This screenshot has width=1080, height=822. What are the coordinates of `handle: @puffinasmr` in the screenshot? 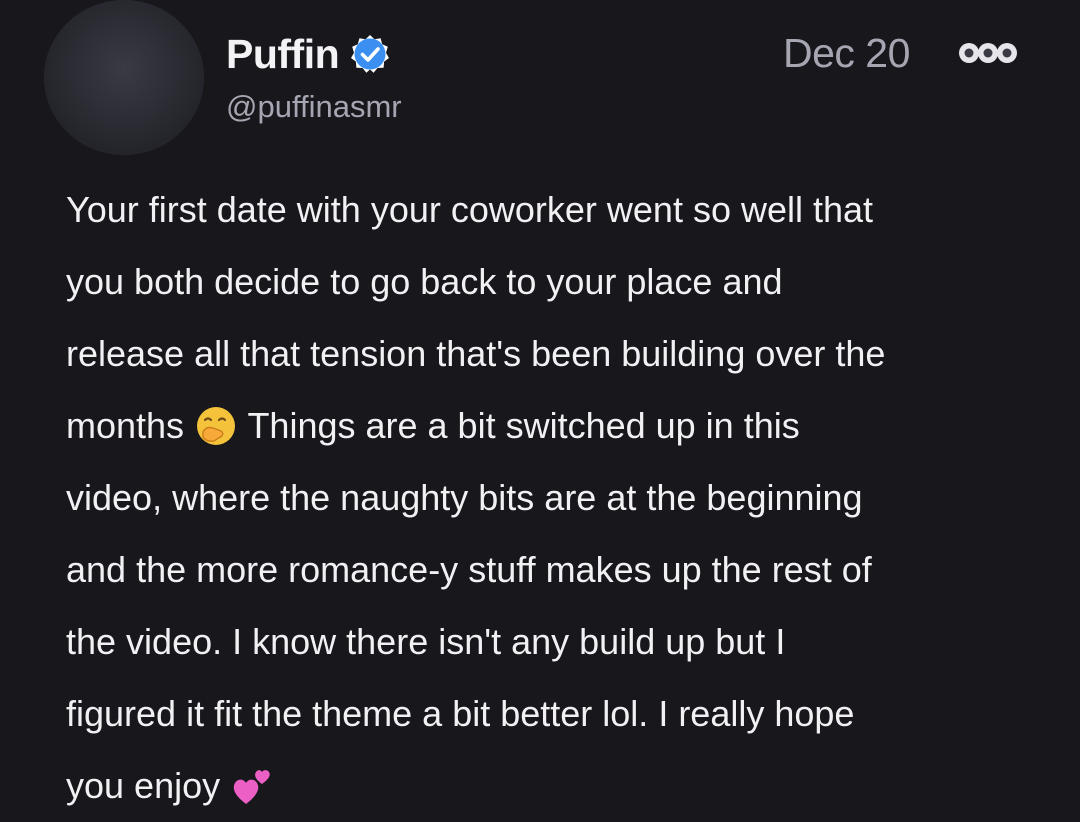 It's located at (314, 107).